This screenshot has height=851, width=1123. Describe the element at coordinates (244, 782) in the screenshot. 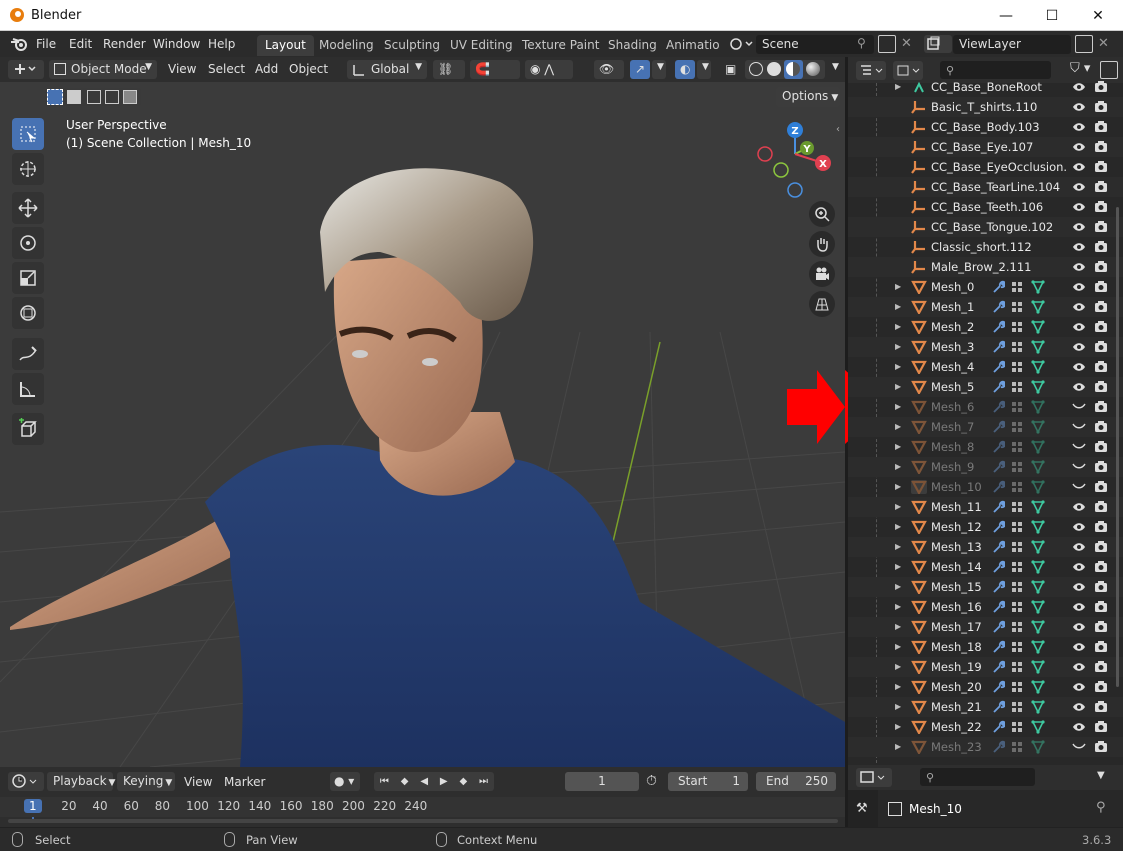

I see `marker-menu: Marker` at that location.